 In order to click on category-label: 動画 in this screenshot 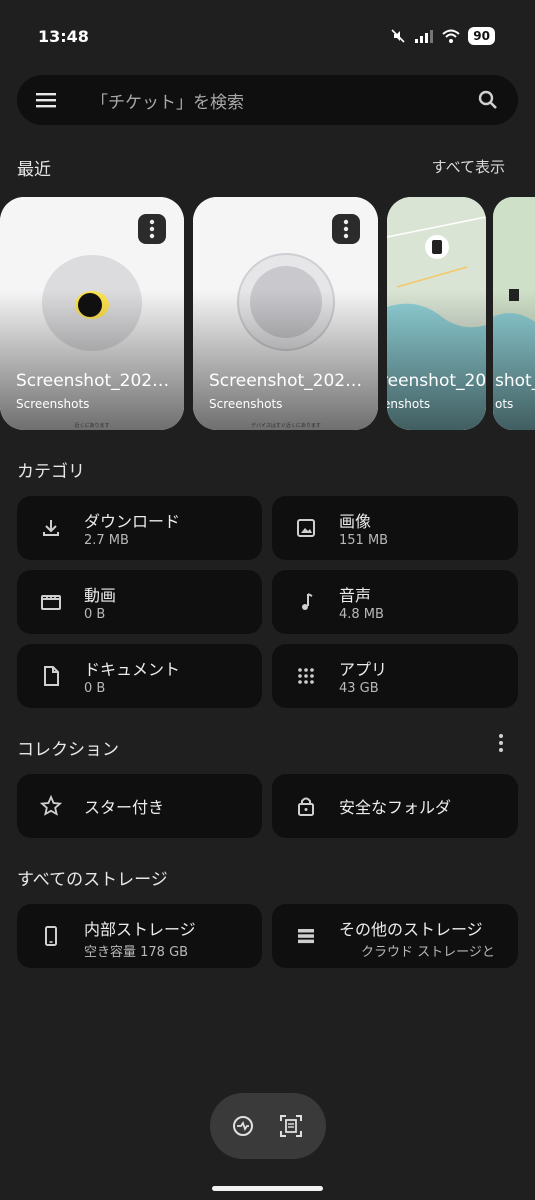, I will do `click(100, 595)`.